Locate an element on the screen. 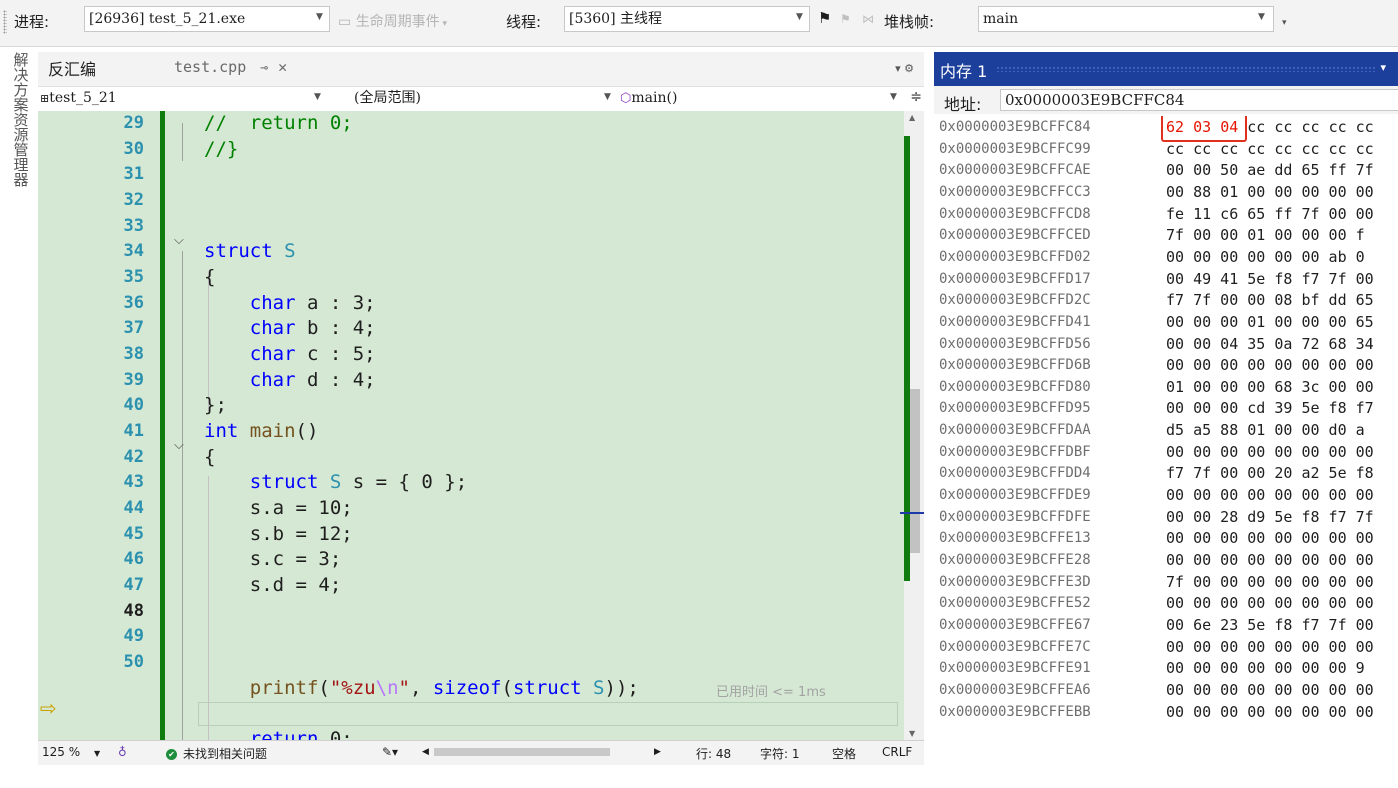 Image resolution: width=1398 pixels, height=788 pixels. cleanup-icon: ✎▾ is located at coordinates (390, 752).